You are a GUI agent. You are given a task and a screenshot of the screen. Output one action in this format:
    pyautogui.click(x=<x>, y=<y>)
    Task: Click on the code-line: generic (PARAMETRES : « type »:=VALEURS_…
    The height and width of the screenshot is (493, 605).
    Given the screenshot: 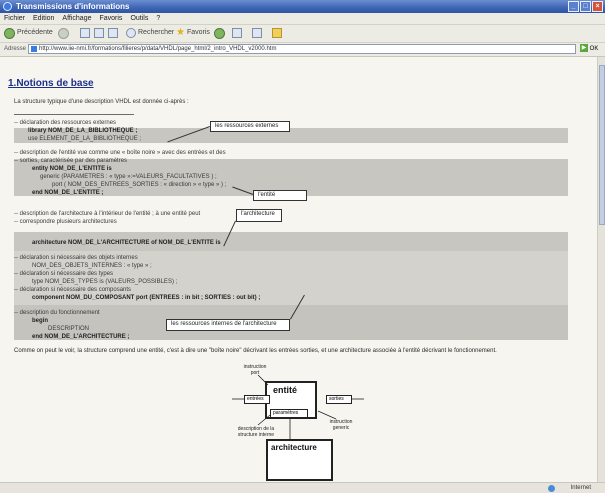 What is the action you would take?
    pyautogui.click(x=128, y=177)
    